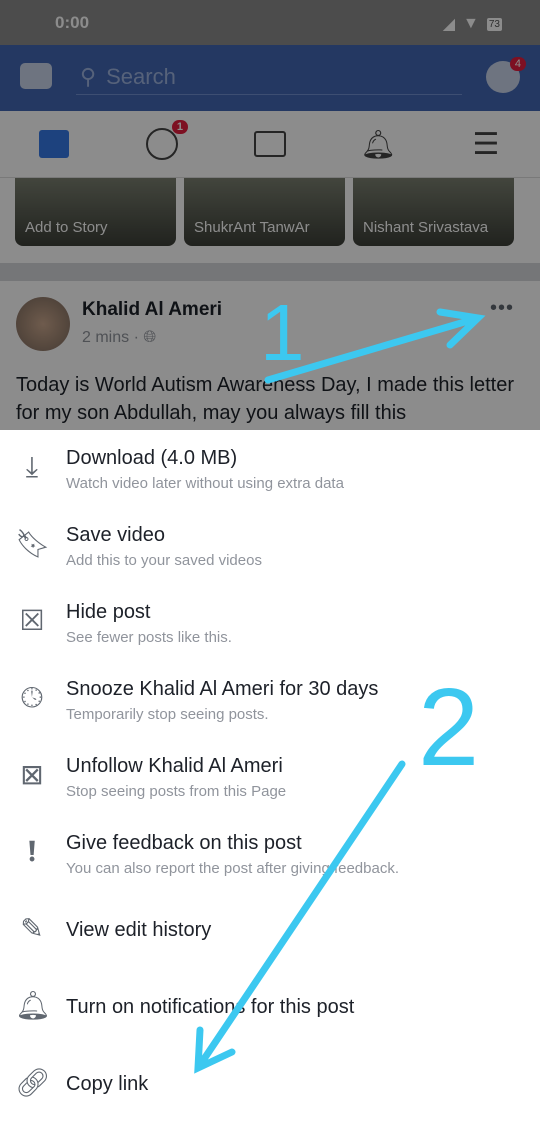 The width and height of the screenshot is (540, 1123). I want to click on menu-item-title: Hide post, so click(108, 612).